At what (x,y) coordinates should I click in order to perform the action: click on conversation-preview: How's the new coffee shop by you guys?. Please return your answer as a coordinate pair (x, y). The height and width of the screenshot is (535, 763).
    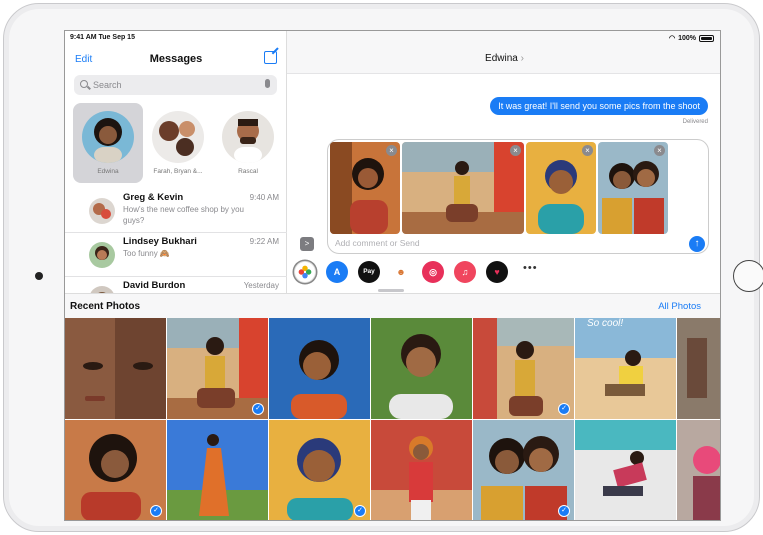
    Looking at the image, I should click on (184, 215).